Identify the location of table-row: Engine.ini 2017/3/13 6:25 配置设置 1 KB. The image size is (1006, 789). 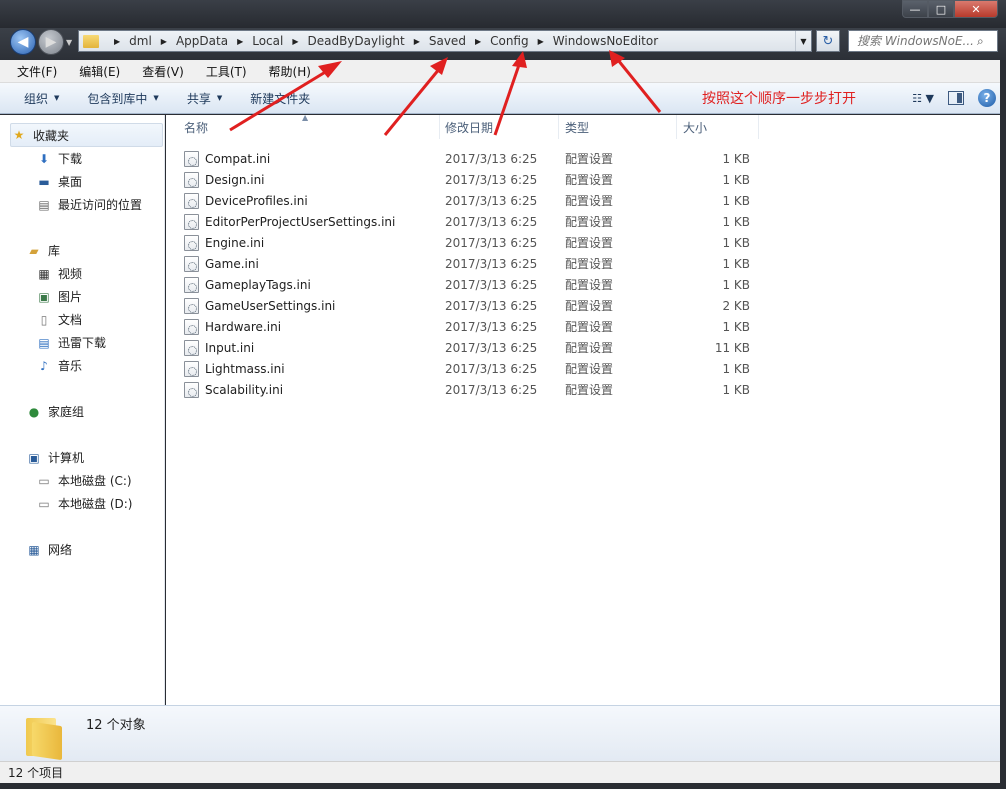
(467, 242).